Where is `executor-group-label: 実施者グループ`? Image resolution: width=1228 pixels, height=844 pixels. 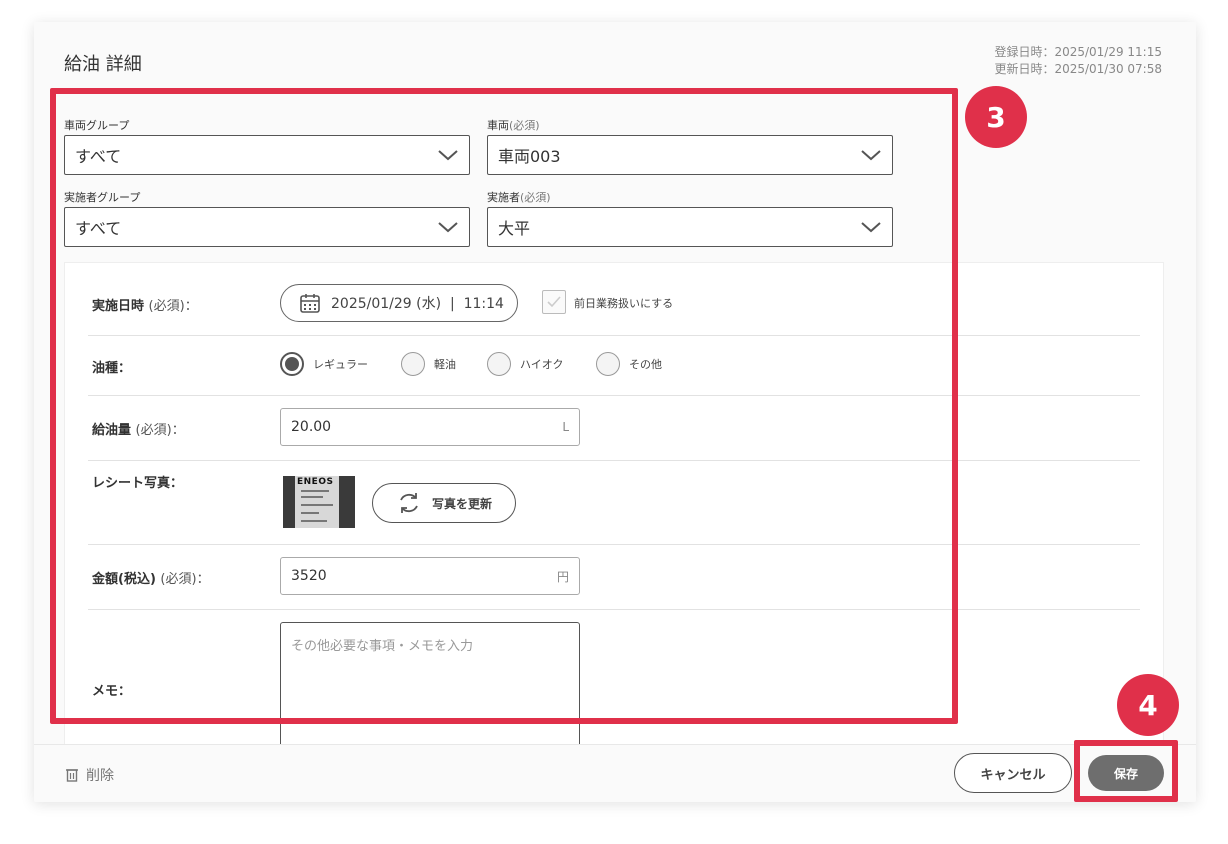 executor-group-label: 実施者グループ is located at coordinates (102, 197).